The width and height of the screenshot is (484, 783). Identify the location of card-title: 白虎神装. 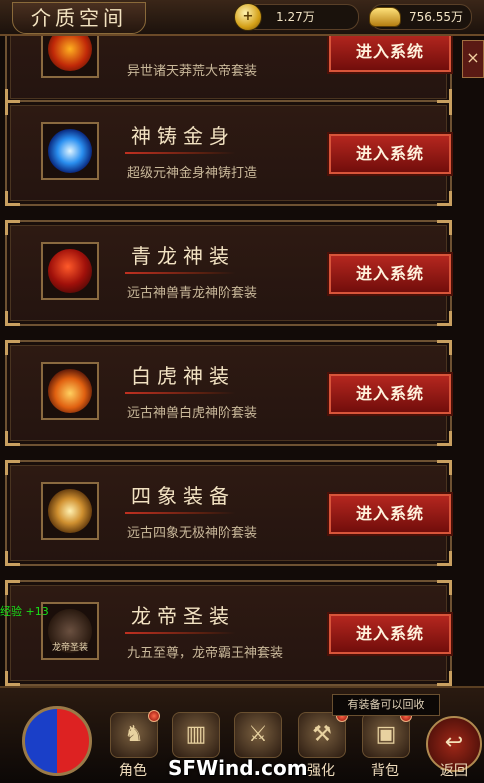
(183, 376).